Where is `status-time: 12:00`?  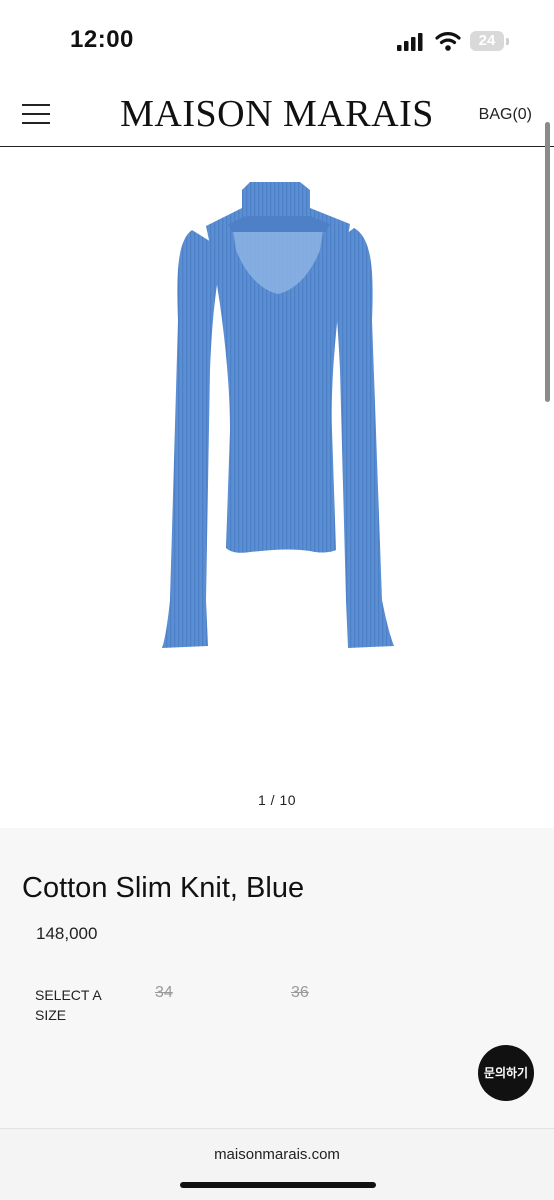 status-time: 12:00 is located at coordinates (102, 39).